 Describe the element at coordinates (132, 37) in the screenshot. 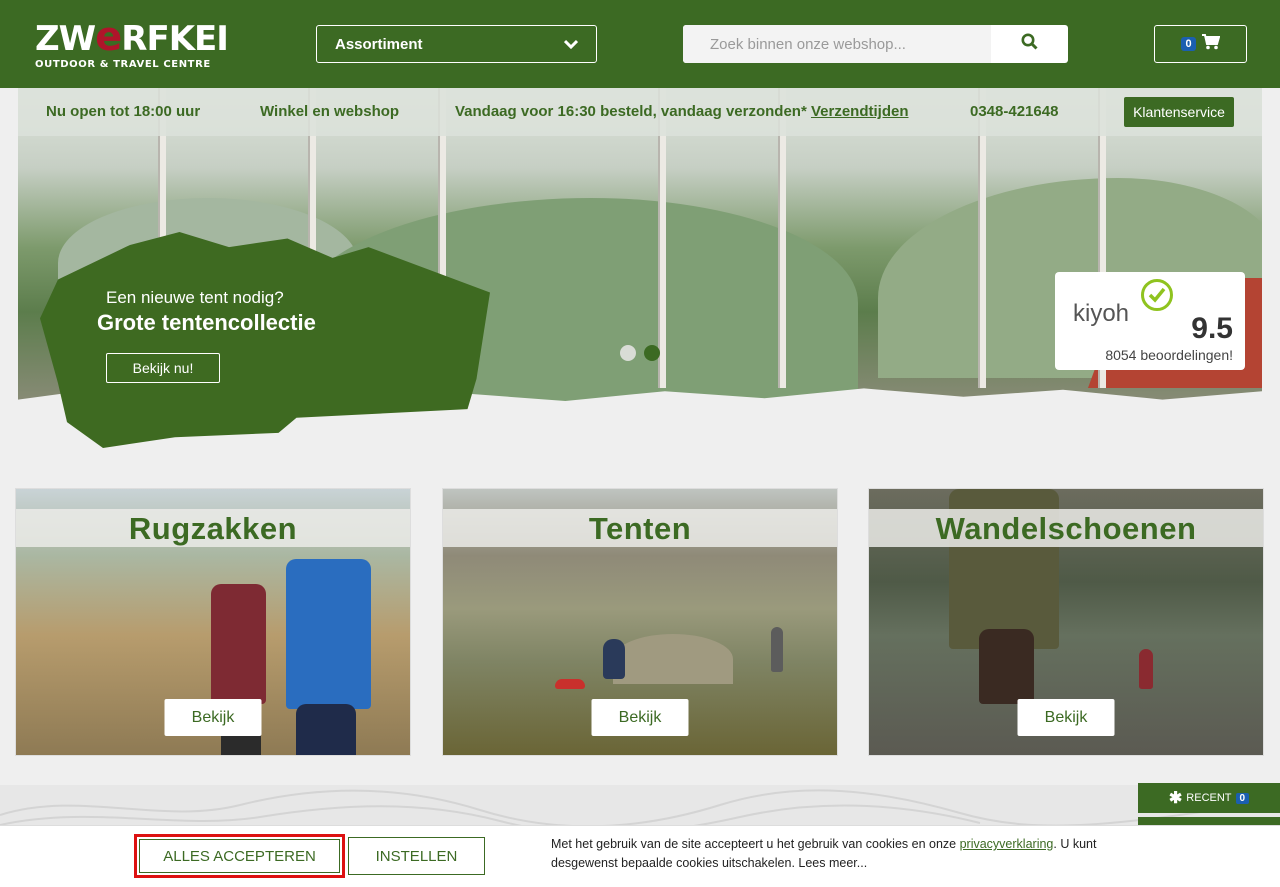

I see `logo-wordmark: ZWeRFKEI` at that location.